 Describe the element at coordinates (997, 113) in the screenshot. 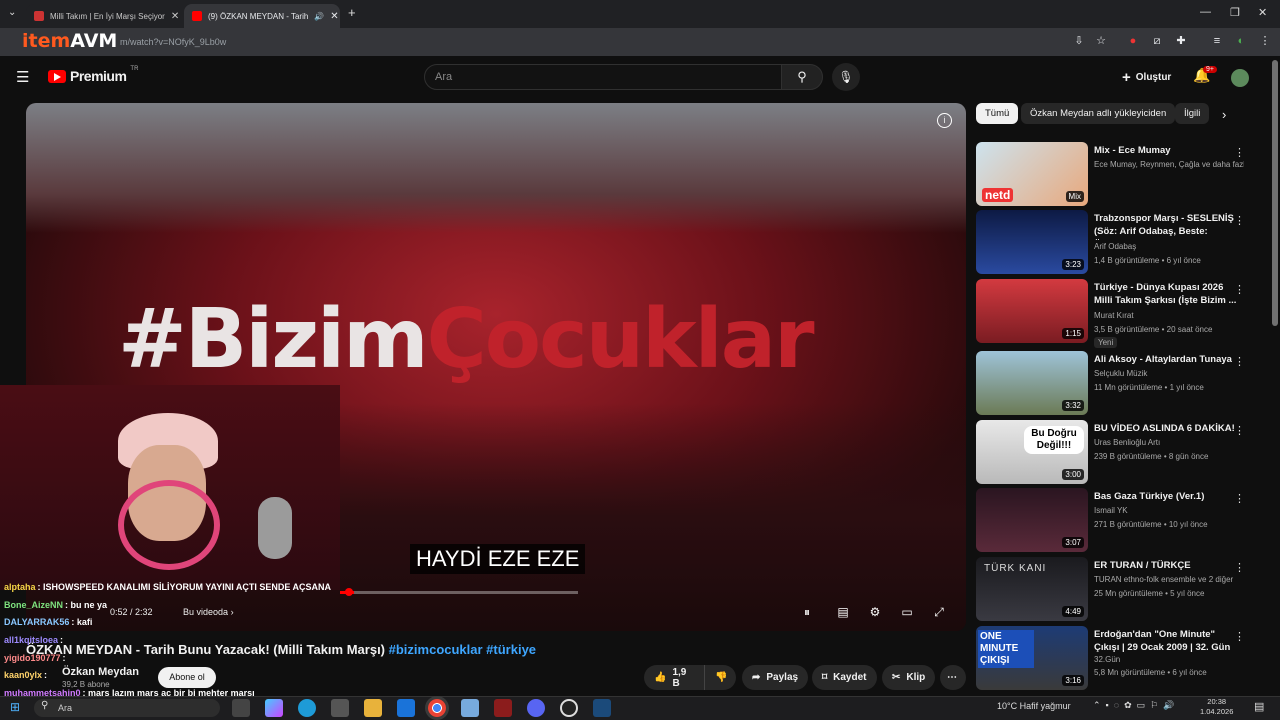

I see `chip-all: Tümü` at that location.